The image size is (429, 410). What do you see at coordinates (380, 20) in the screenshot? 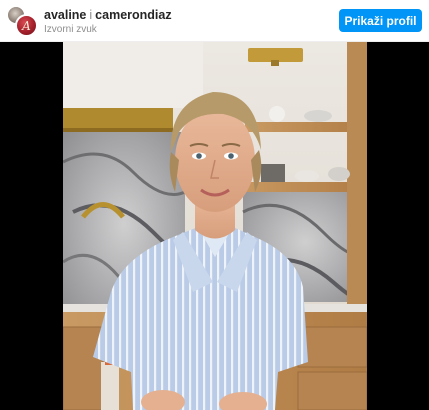
I see `view-profile-button: Prikaži profil` at bounding box center [380, 20].